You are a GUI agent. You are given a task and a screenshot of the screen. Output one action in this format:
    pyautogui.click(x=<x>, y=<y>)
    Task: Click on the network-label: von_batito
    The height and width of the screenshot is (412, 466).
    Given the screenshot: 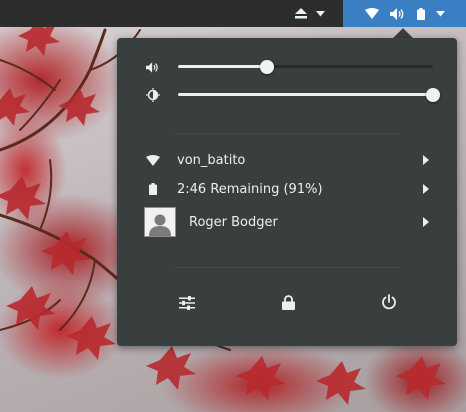 What is the action you would take?
    pyautogui.click(x=211, y=160)
    